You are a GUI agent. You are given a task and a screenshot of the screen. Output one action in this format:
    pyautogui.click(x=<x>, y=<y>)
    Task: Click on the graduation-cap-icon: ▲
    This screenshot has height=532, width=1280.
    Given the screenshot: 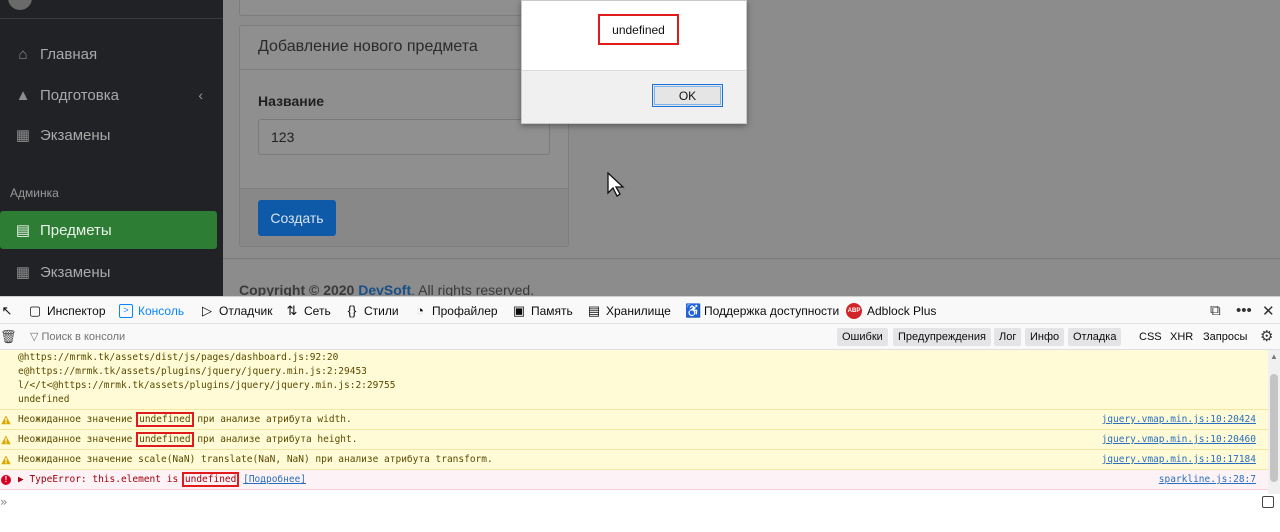 What is the action you would take?
    pyautogui.click(x=23, y=95)
    